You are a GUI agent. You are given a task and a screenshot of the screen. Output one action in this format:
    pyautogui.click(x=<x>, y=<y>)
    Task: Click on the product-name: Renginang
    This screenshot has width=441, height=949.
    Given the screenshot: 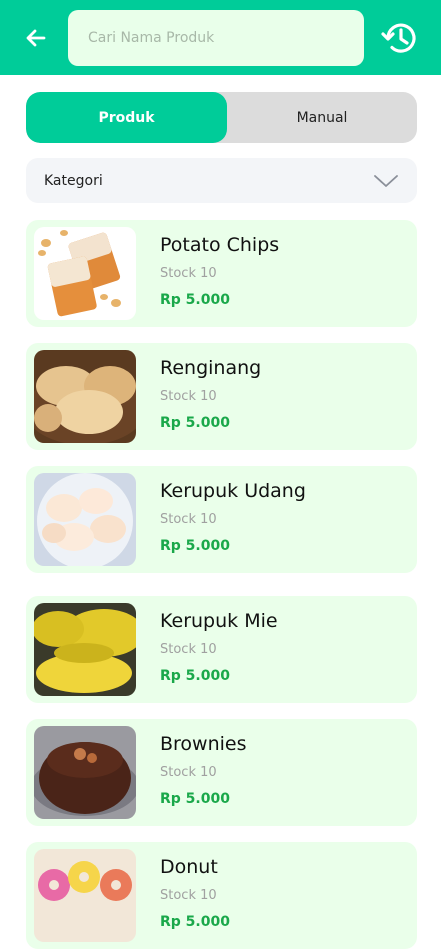 What is the action you would take?
    pyautogui.click(x=211, y=368)
    